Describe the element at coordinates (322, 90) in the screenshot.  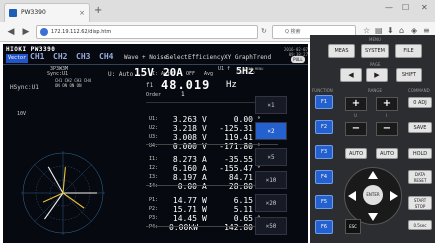
I see `function-section-label: FUNCTION` at that location.